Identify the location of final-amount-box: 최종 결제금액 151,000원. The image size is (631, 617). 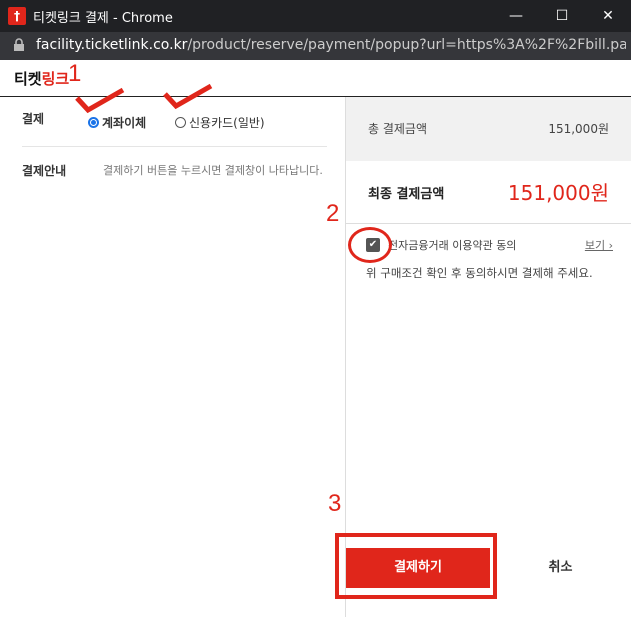
(488, 192).